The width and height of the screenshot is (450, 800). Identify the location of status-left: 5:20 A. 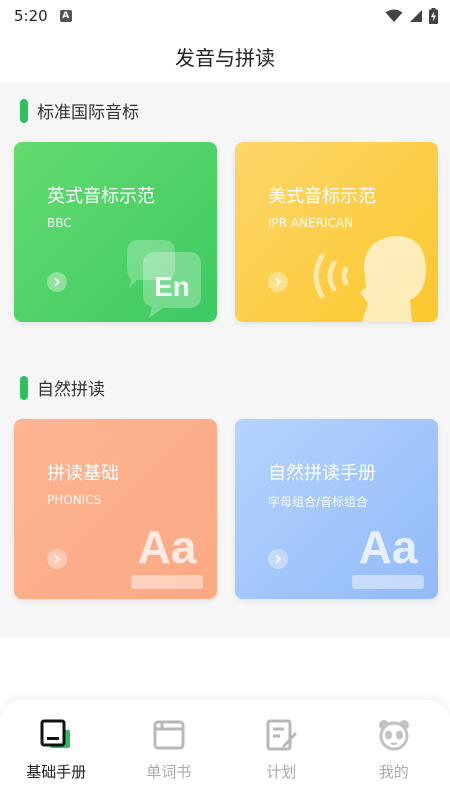
(43, 16).